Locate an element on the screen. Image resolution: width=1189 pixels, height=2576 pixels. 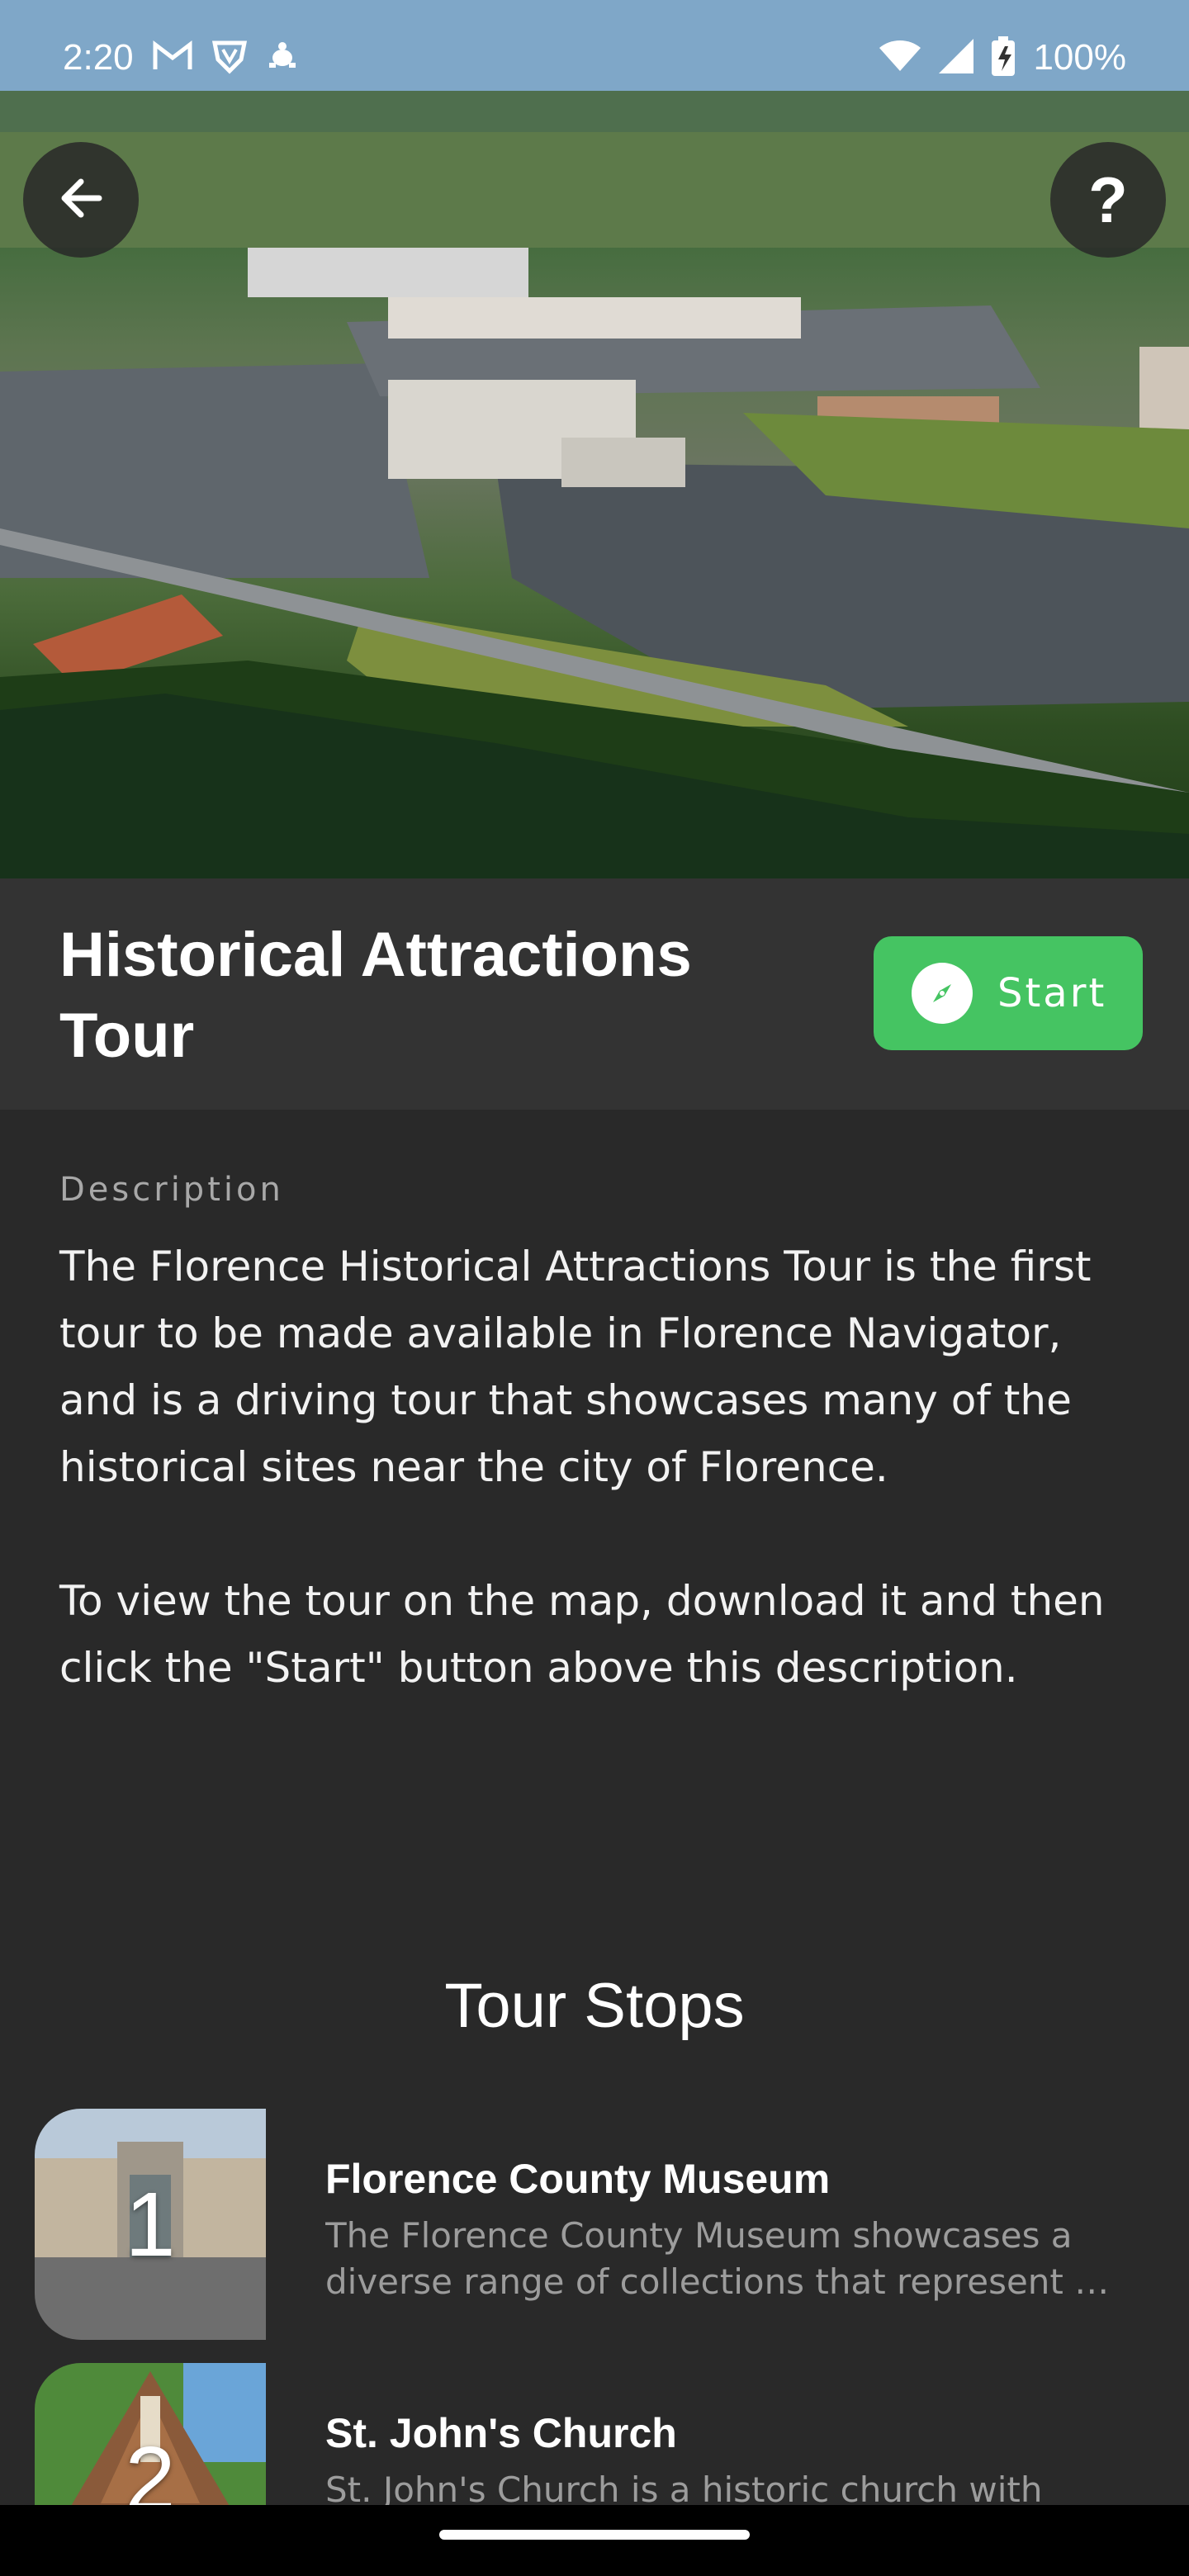
compass-icon is located at coordinates (942, 993).